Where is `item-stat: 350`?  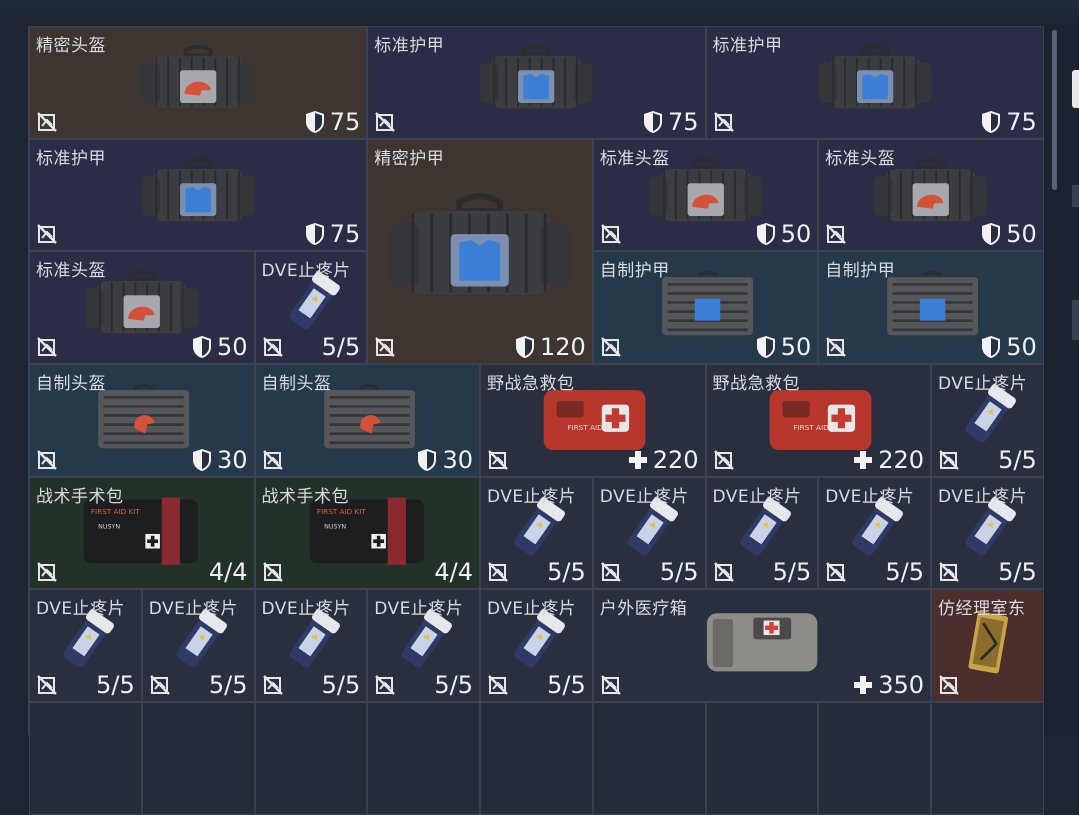
item-stat: 350 is located at coordinates (888, 685).